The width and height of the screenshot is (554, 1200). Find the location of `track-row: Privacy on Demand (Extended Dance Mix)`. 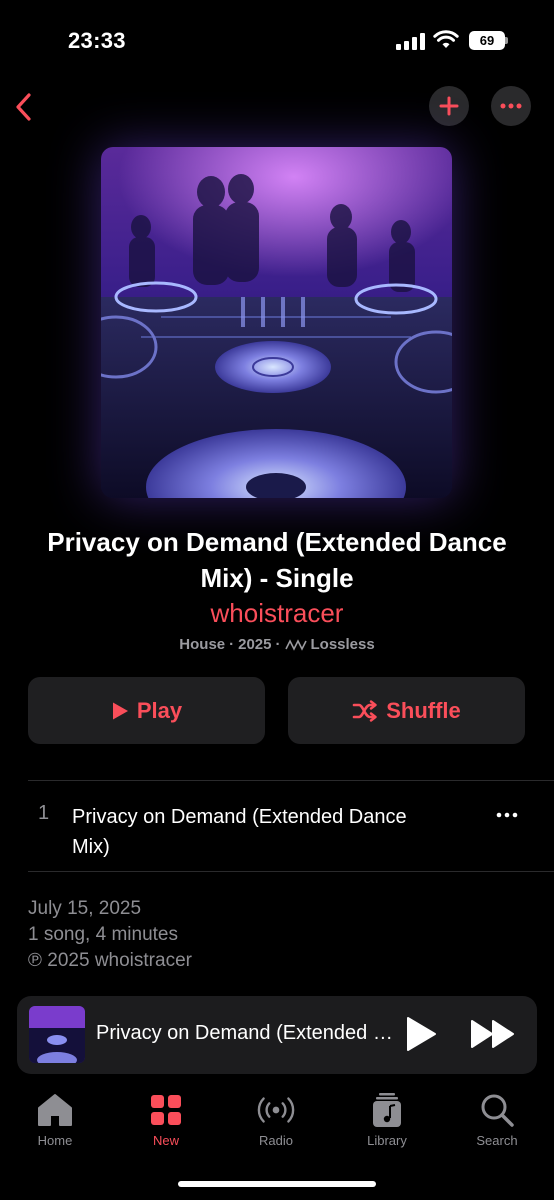

track-row: Privacy on Demand (Extended Dance Mix) is located at coordinates (252, 832).